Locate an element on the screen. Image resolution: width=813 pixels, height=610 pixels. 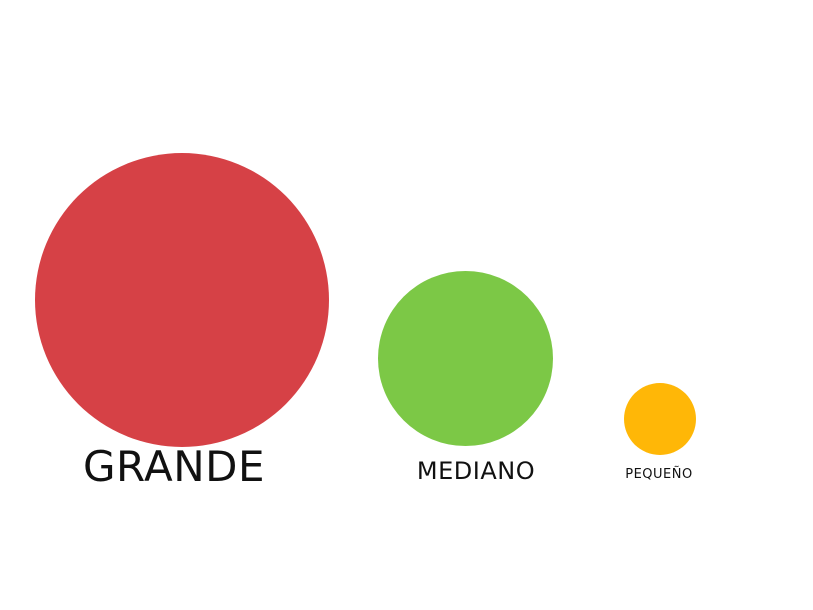
small-label: PEQUEÑO is located at coordinates (659, 474).